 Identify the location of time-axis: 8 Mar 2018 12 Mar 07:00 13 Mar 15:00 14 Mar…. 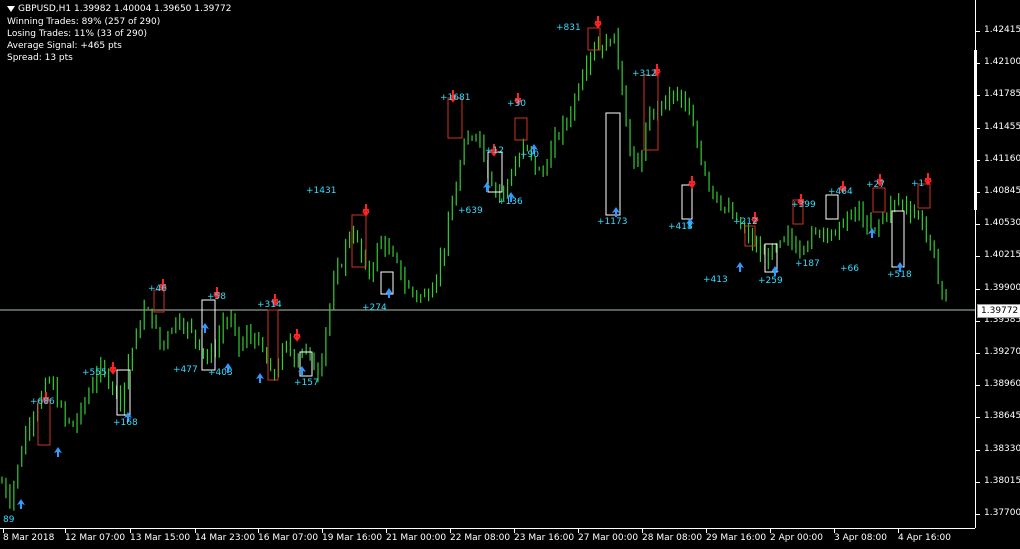
(487, 538).